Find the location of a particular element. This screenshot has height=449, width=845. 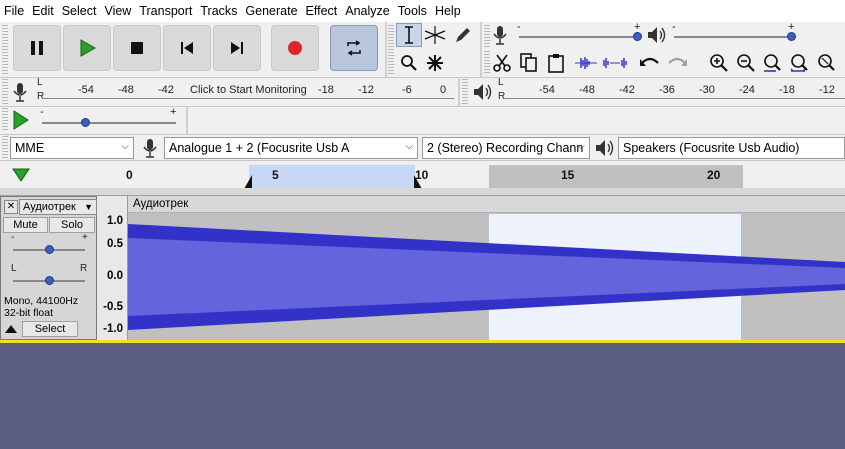

multi-tool is located at coordinates (435, 63).